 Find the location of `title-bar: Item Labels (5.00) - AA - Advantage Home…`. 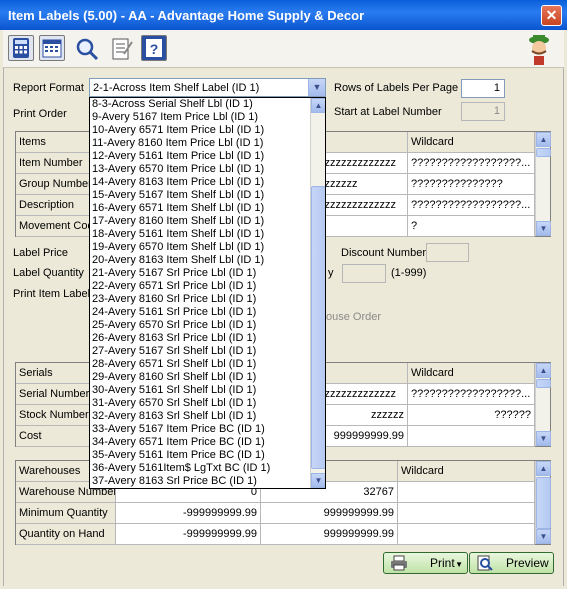

title-bar: Item Labels (5.00) - AA - Advantage Home… is located at coordinates (283, 15).